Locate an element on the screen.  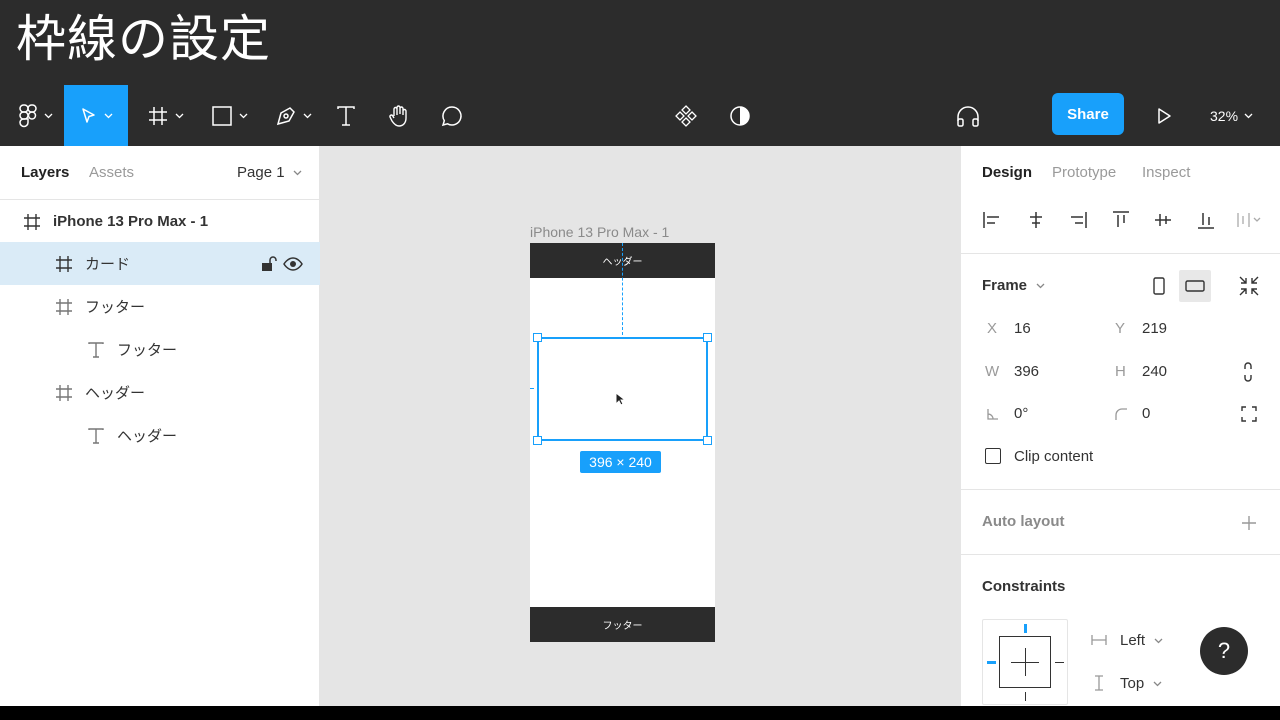
components-button is located at coordinates (686, 115).